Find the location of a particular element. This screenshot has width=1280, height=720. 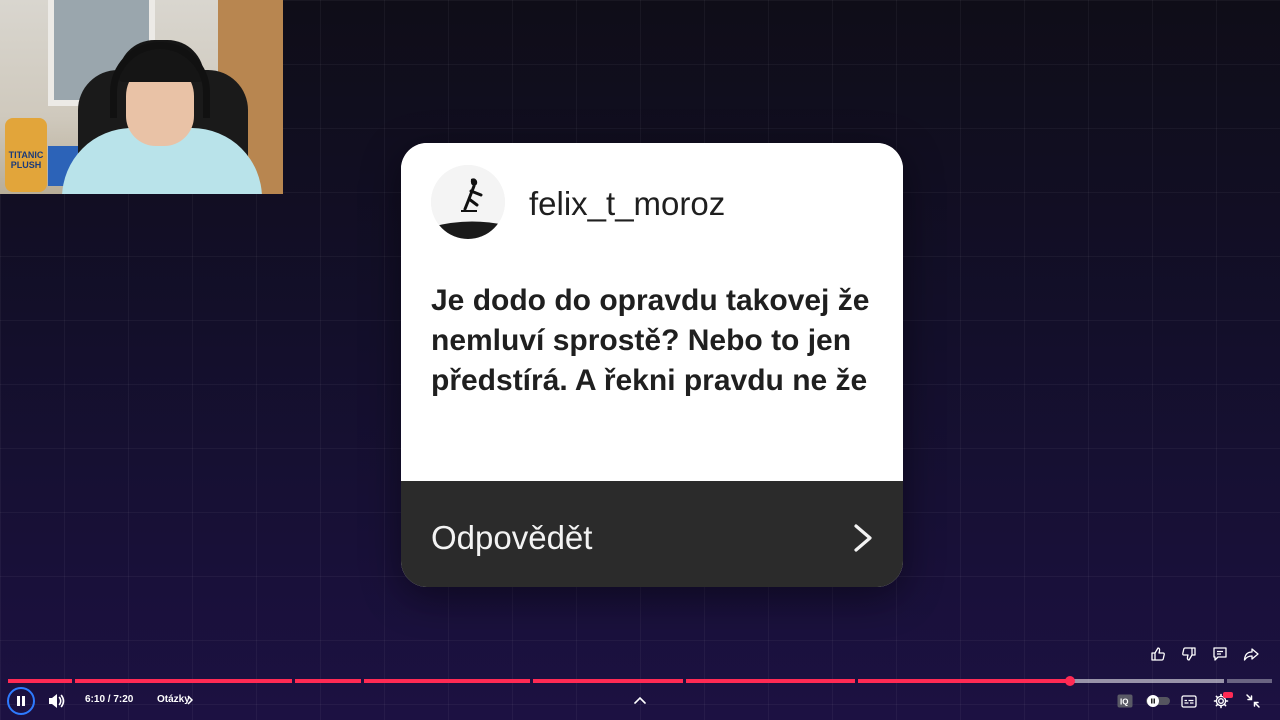

exit-fullscreen-button is located at coordinates (1253, 701).